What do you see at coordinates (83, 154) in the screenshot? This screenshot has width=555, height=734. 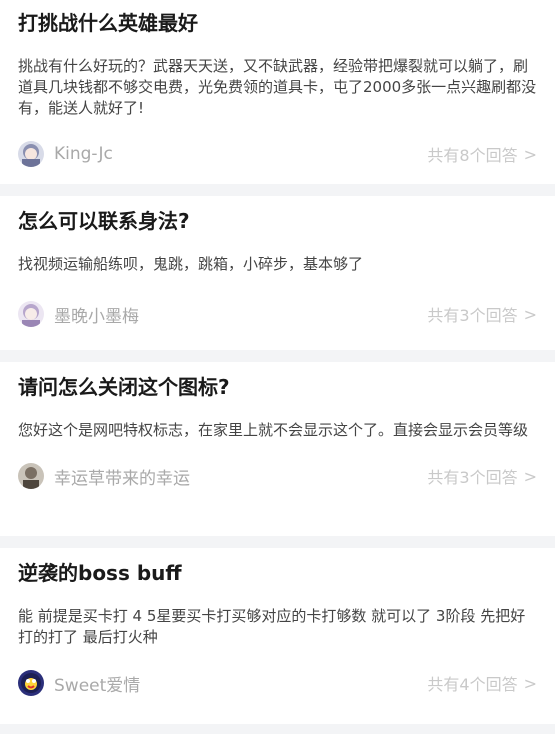 I see `author-name: King-Jc` at bounding box center [83, 154].